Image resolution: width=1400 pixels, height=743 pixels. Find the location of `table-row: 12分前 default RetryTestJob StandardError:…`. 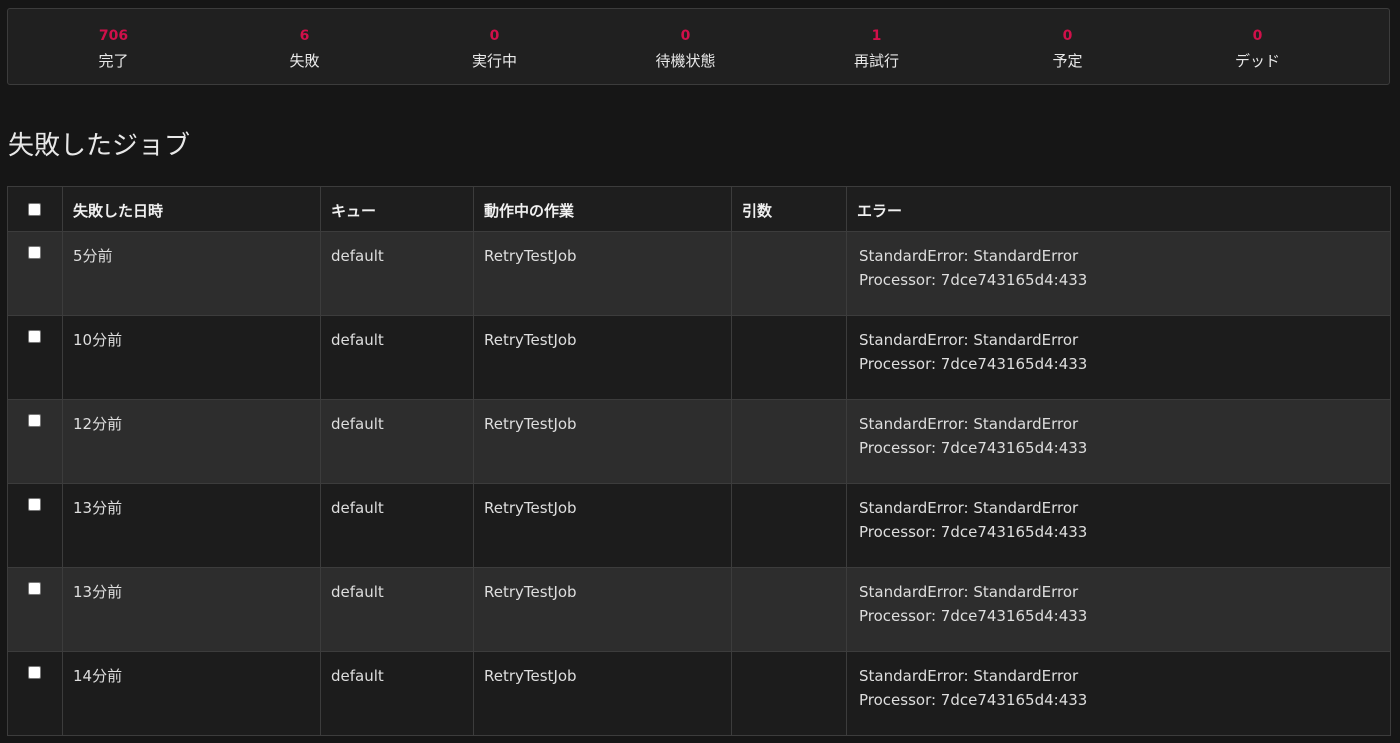

table-row: 12分前 default RetryTestJob StandardError:… is located at coordinates (699, 441).